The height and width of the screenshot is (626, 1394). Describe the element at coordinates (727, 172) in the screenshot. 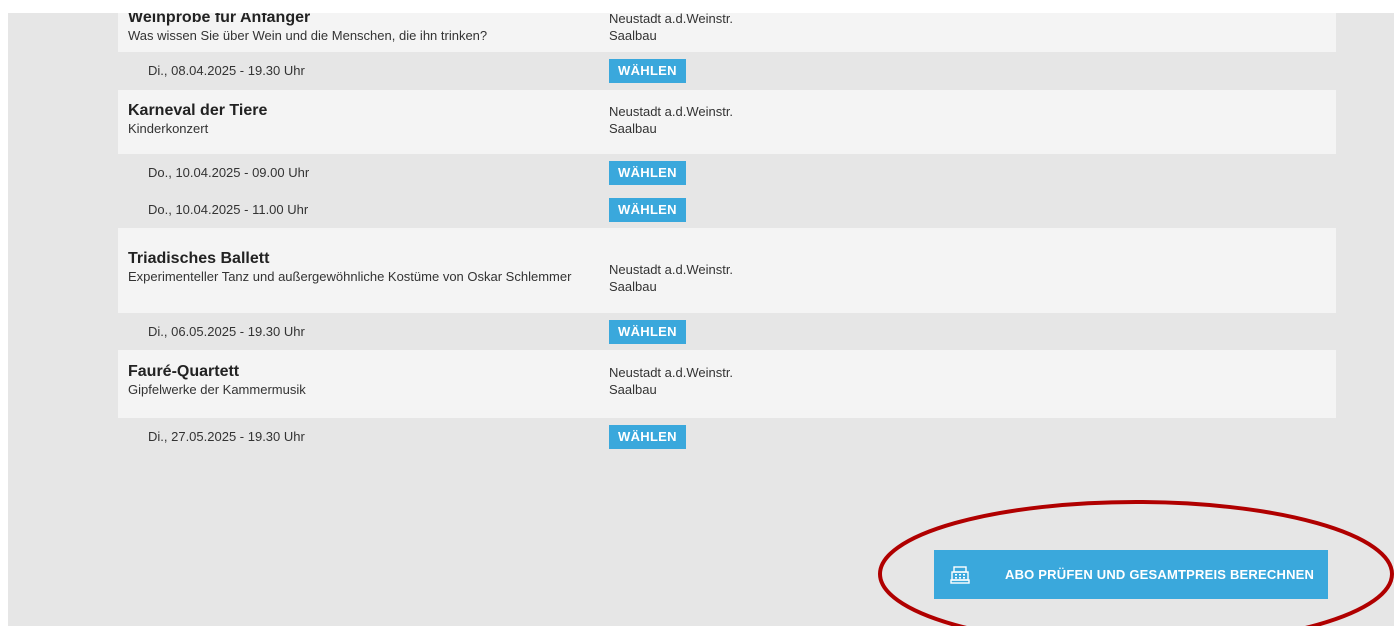

I see `date-row: Do., 10.04.2025 - 09.00 Uhr WÄHLEN` at that location.